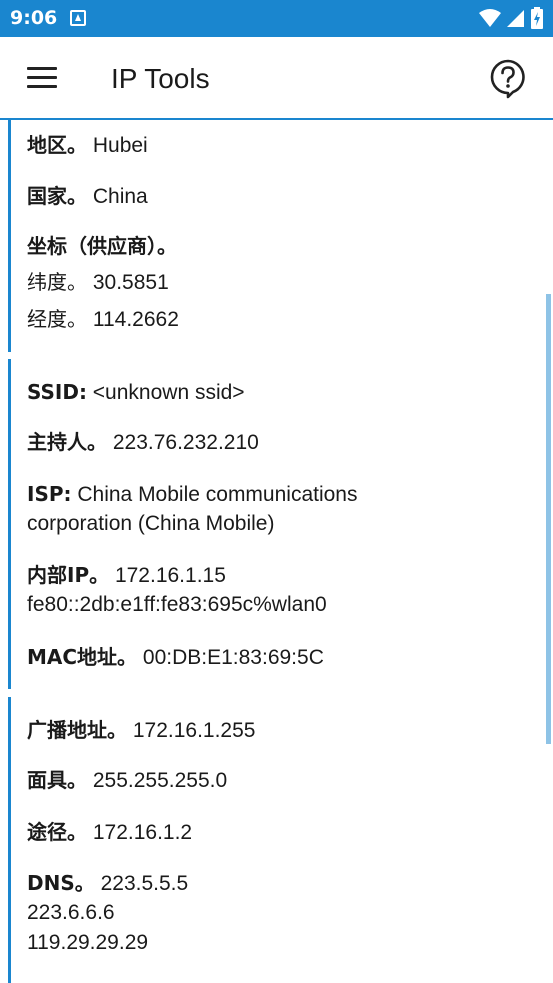 Image resolution: width=553 pixels, height=983 pixels. I want to click on dns-value-3: 119.29.29.29, so click(88, 942).